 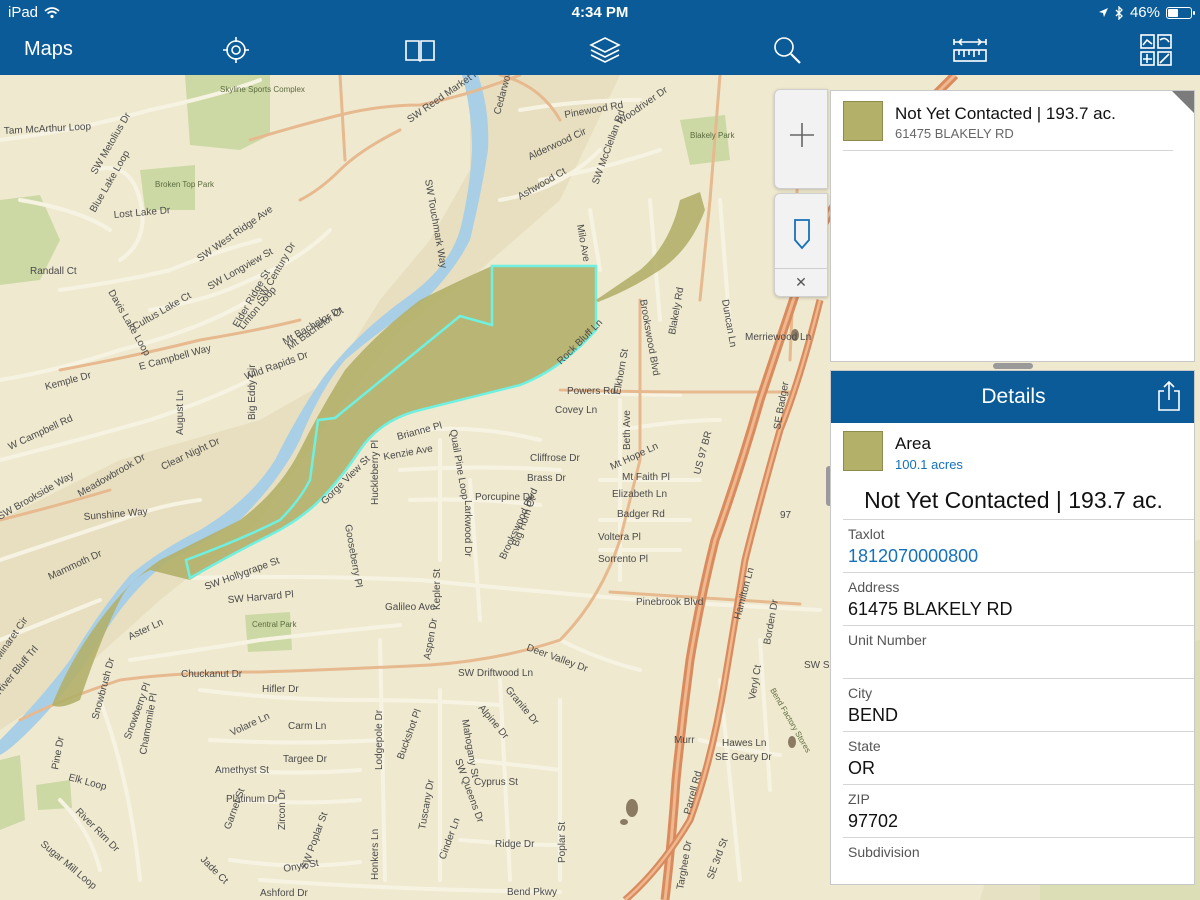 What do you see at coordinates (280, 689) in the screenshot?
I see `street-label: Hifler Dr` at bounding box center [280, 689].